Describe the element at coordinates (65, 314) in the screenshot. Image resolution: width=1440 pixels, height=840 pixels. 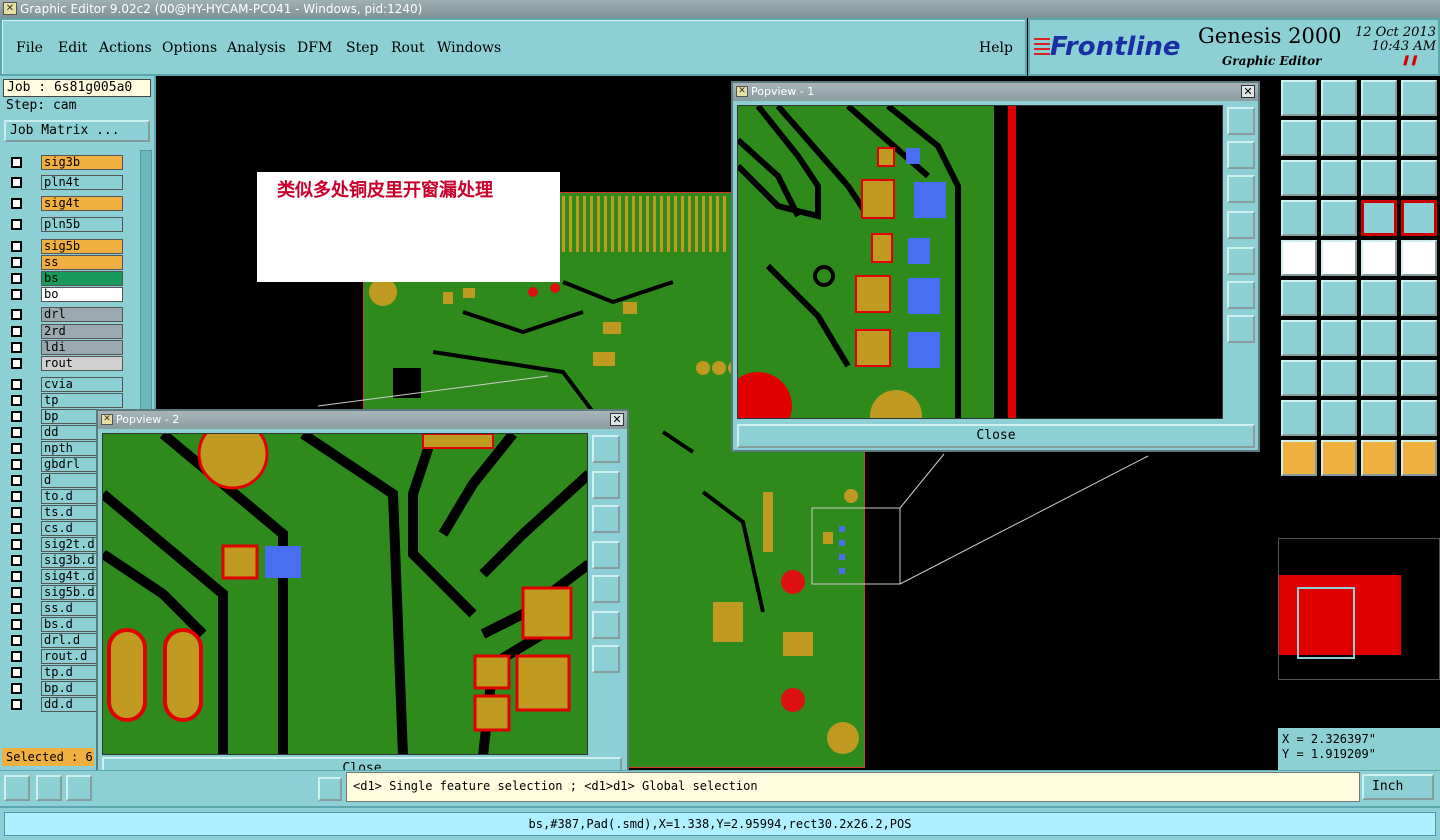
I see `layer-row: drl` at that location.